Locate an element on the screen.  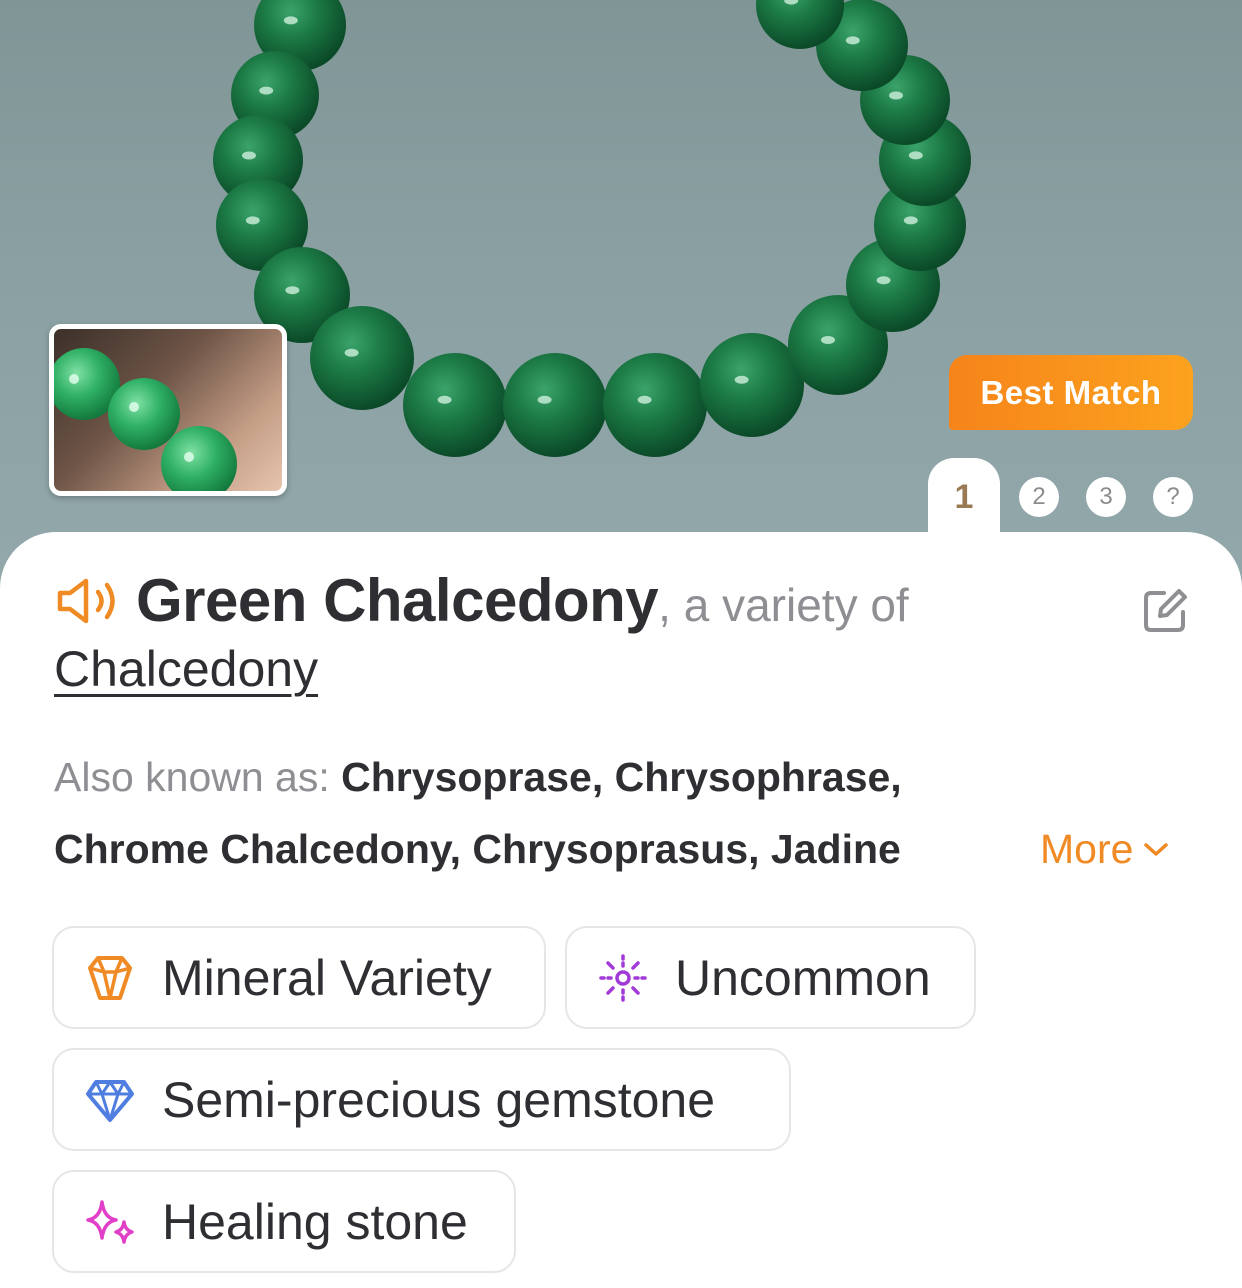
best-match-badge: Best Match is located at coordinates (1071, 392).